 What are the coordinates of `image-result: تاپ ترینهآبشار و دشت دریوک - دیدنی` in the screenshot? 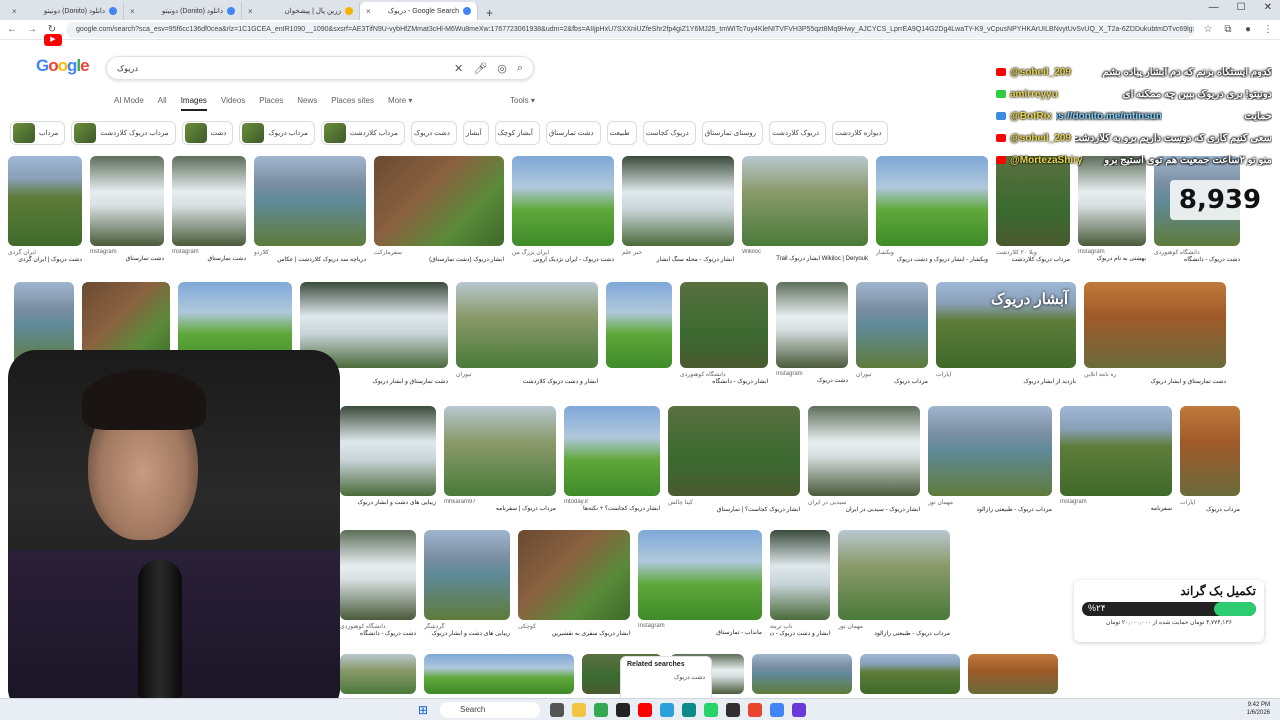 It's located at (800, 583).